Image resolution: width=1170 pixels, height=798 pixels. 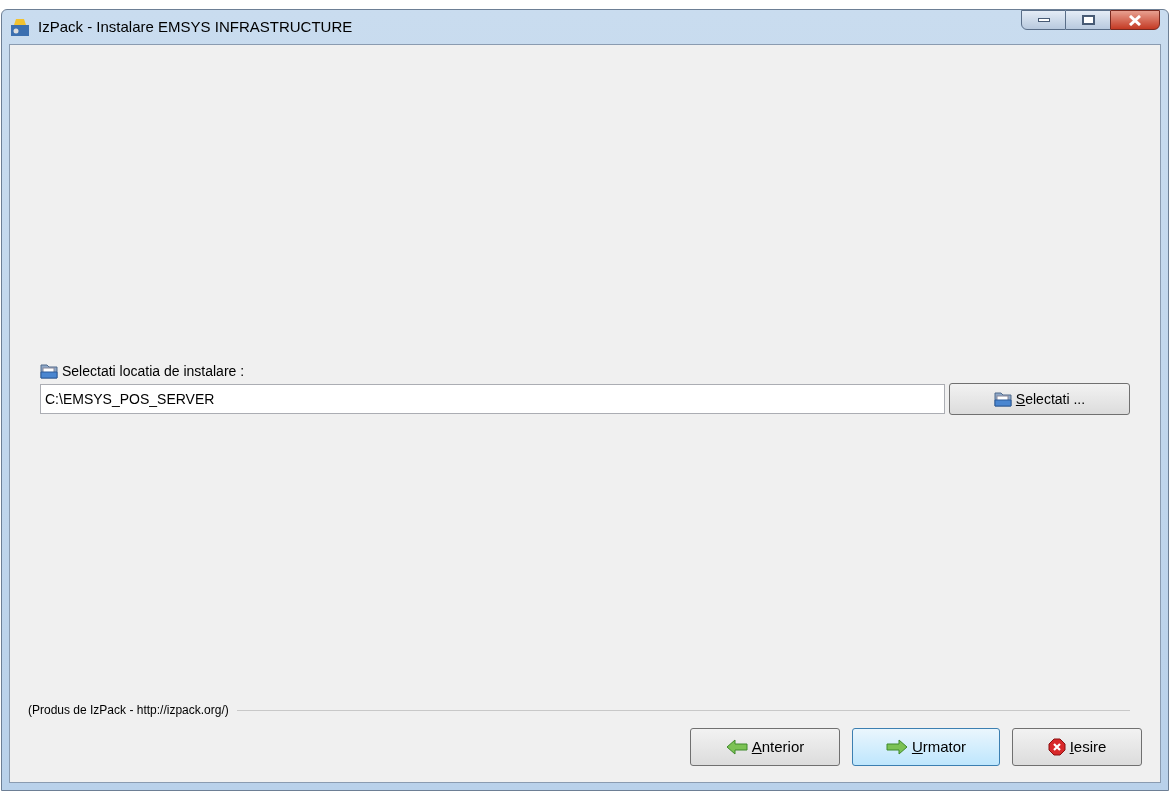 I want to click on field-label: Selectati locatia de instalare :, so click(x=153, y=371).